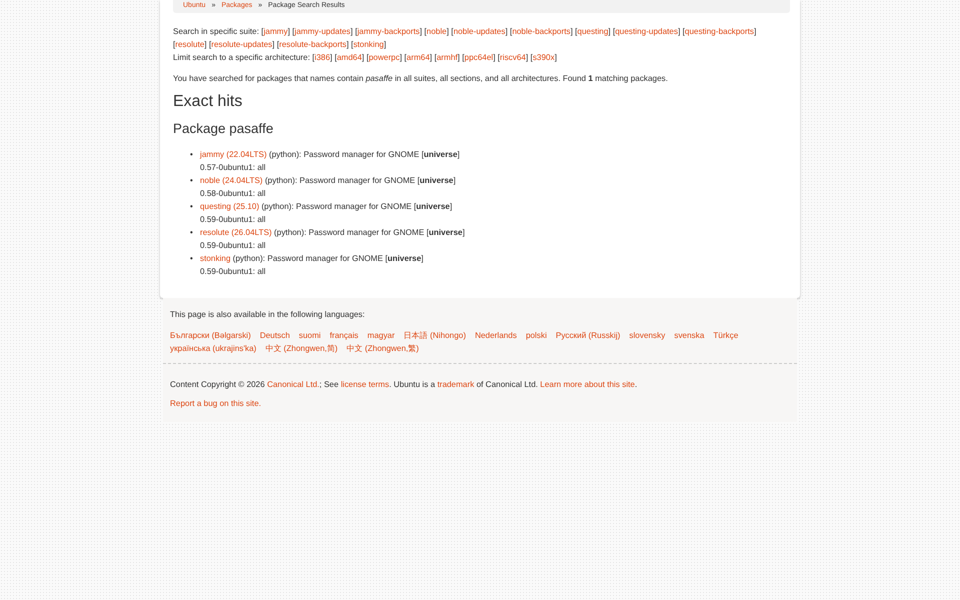  Describe the element at coordinates (328, 181) in the screenshot. I see `package-result-text: noble (24.04LTS) (python): Password manager for GNOME [universe]` at that location.